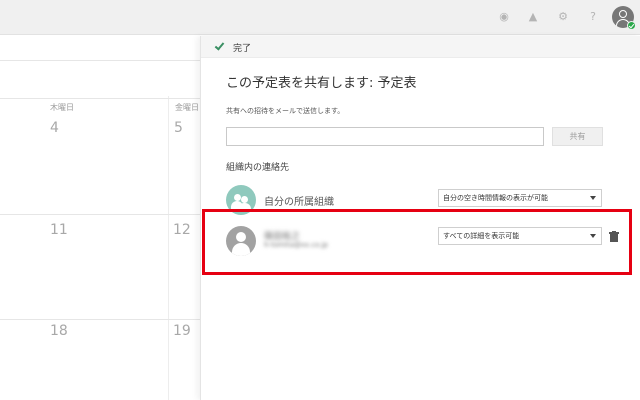 The image size is (640, 400). What do you see at coordinates (385, 136) in the screenshot?
I see `email-invite-input` at bounding box center [385, 136].